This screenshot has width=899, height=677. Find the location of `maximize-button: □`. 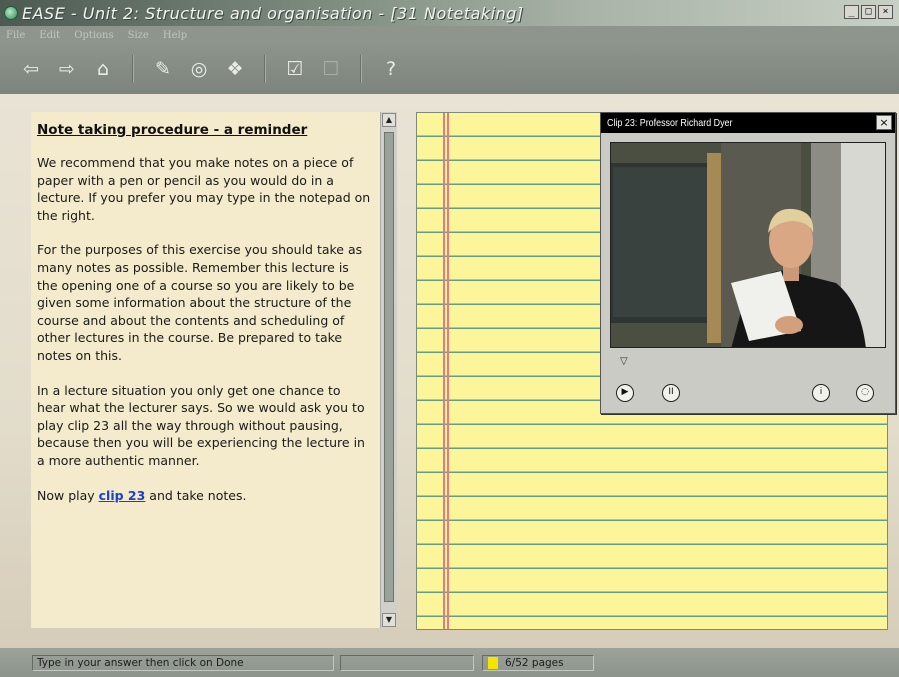

maximize-button: □ is located at coordinates (868, 12).